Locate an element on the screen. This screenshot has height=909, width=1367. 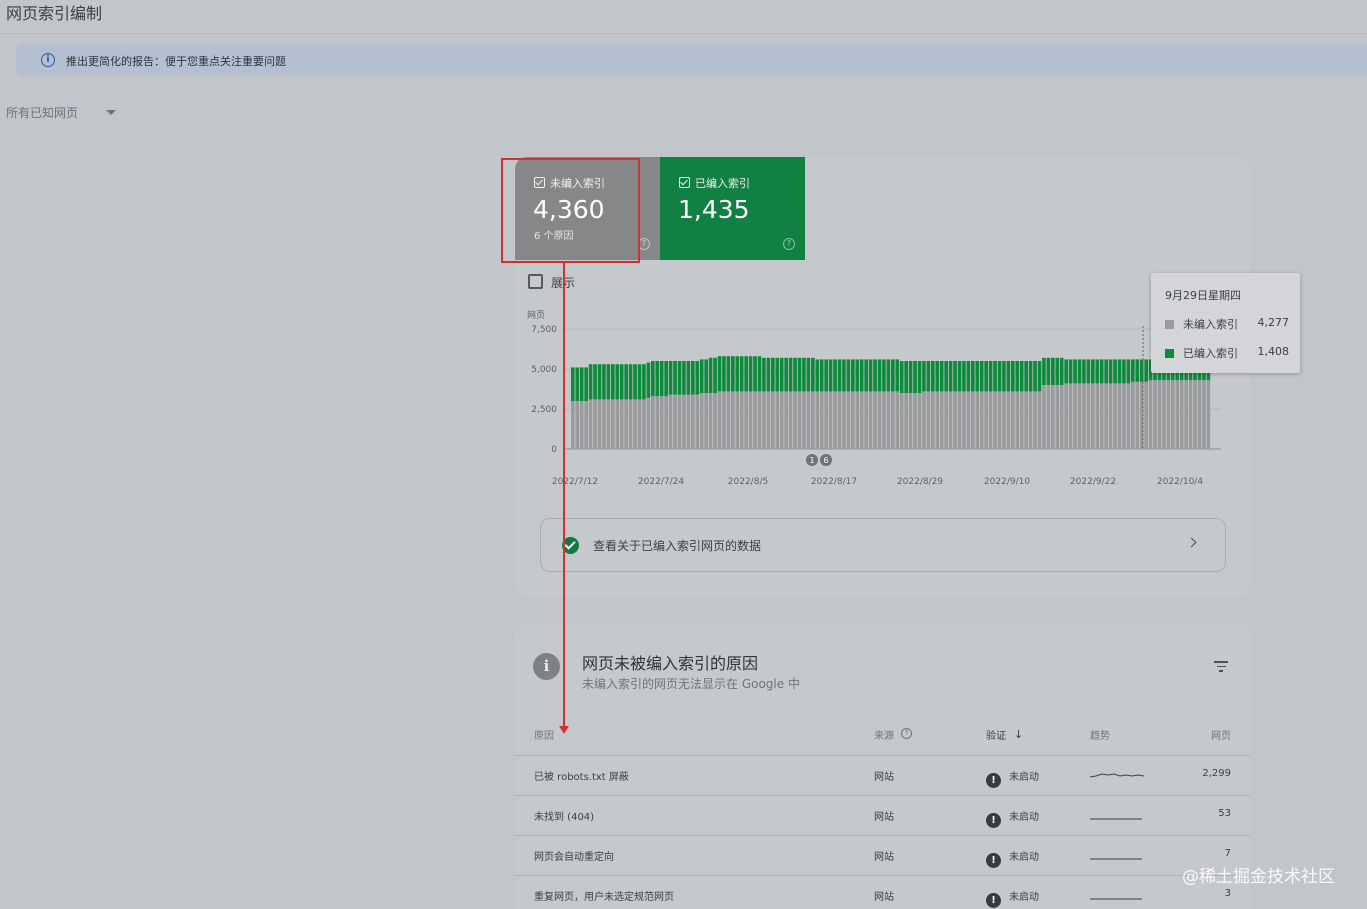
col-validation: 验证 ↓ is located at coordinates (1004, 734).